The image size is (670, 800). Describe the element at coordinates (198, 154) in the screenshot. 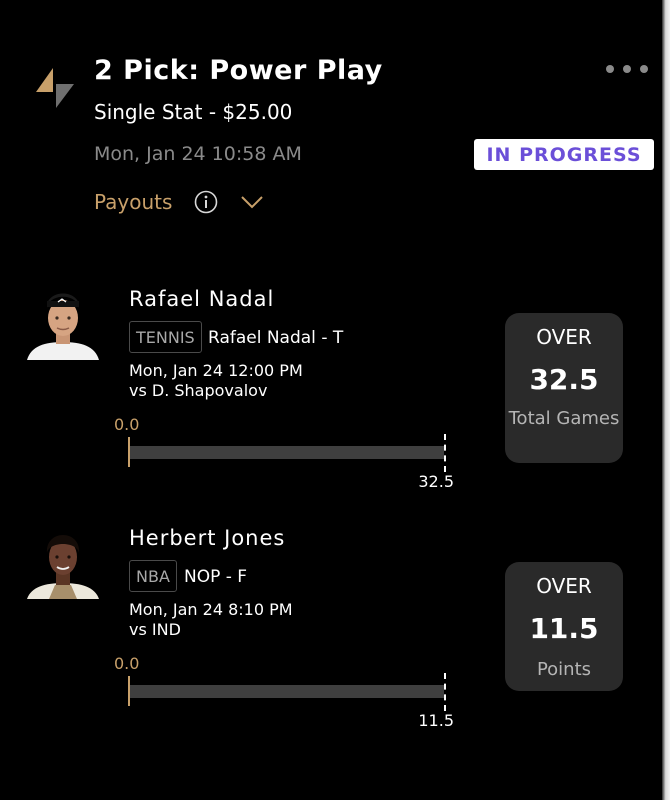

I see `entry-datetime: Mon, Jan 24 10:58 AM` at that location.